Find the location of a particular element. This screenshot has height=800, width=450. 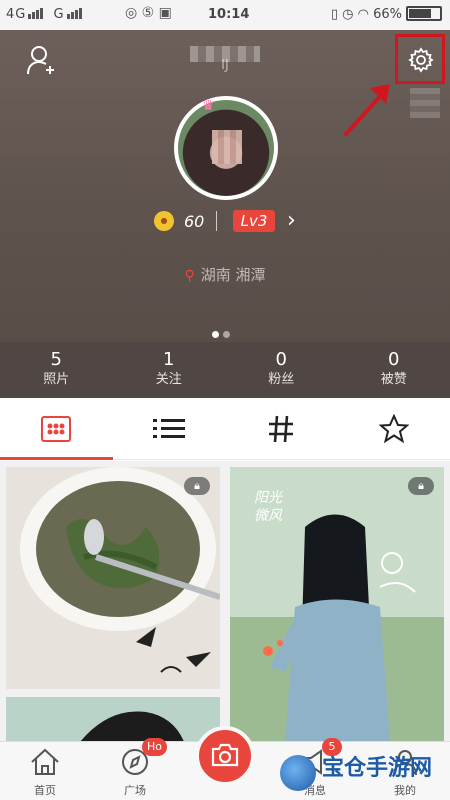

page-dot is located at coordinates (226, 334).